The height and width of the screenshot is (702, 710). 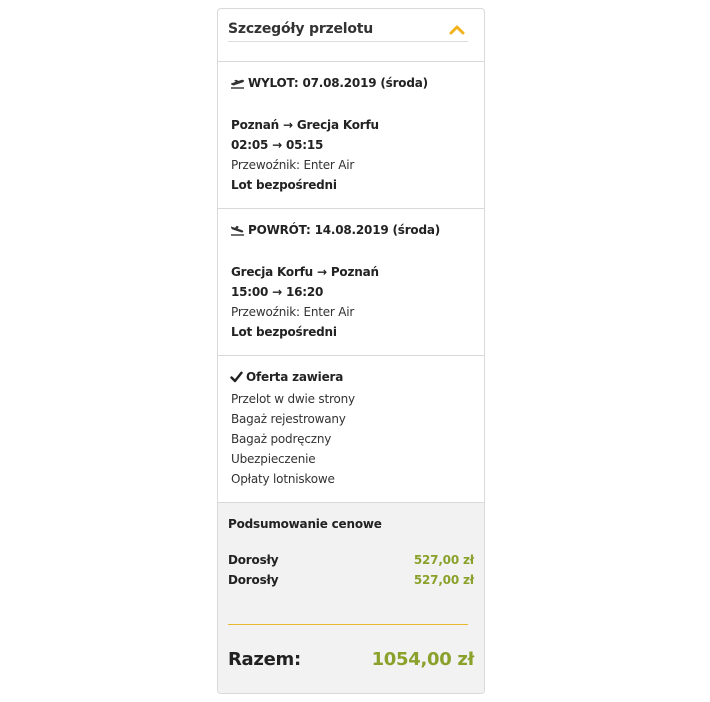 I want to click on outbound-title: WYLOT: 07.08.2019 (środa), so click(x=338, y=83).